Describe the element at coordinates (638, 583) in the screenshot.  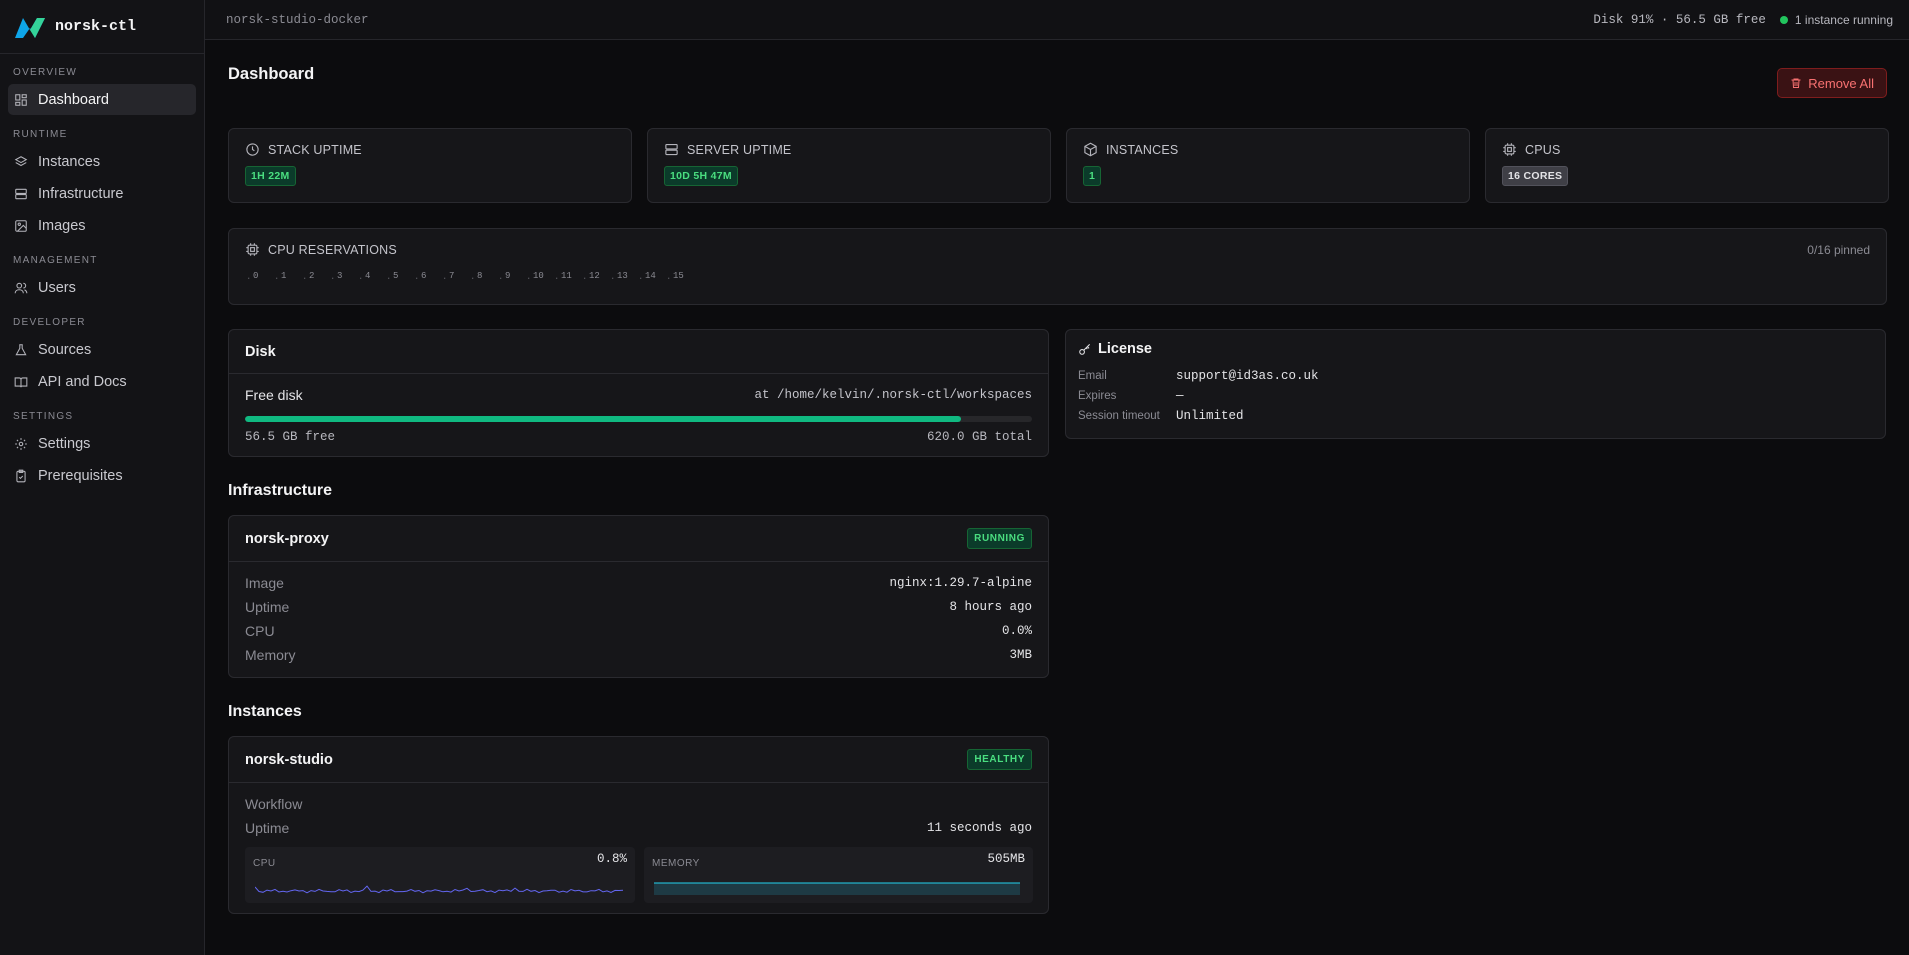
I see `detail-row: Image nginx:1.29.7-alpine` at that location.